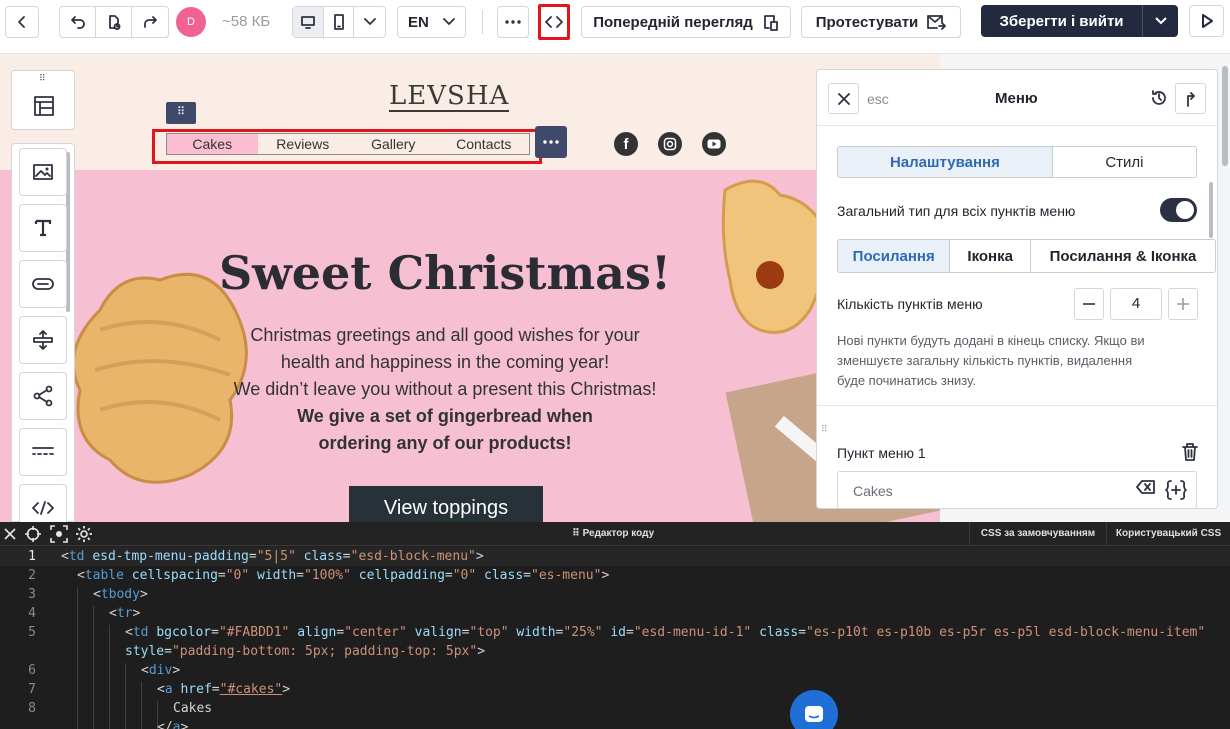 Image resolution: width=1230 pixels, height=729 pixels. Describe the element at coordinates (843, 98) in the screenshot. I see `close-panel-button` at that location.